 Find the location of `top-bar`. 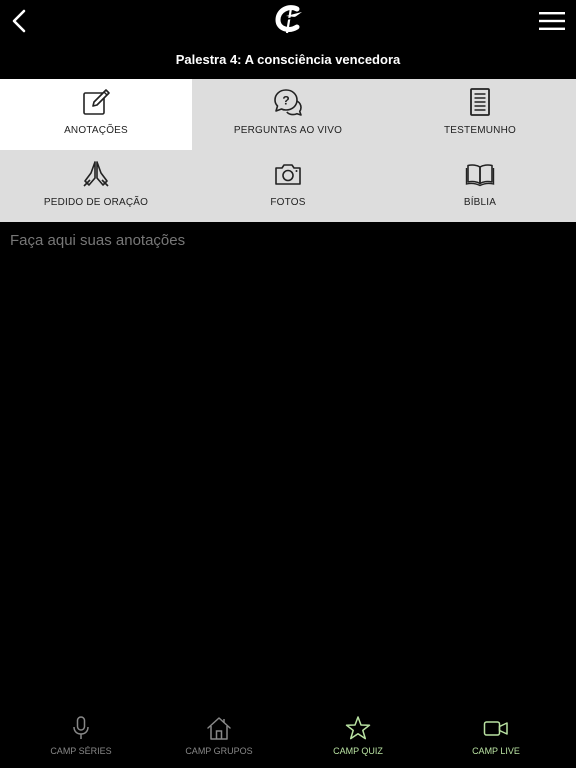

top-bar is located at coordinates (288, 20).